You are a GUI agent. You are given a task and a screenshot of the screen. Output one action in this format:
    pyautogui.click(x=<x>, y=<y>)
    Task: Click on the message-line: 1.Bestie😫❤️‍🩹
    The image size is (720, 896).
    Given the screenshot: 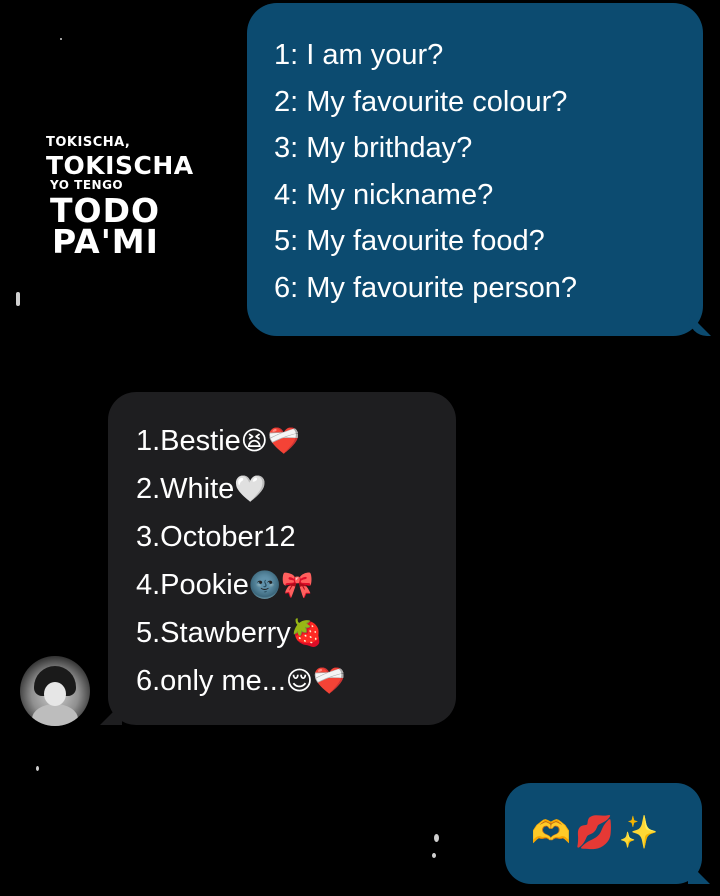 What is the action you would take?
    pyautogui.click(x=296, y=442)
    